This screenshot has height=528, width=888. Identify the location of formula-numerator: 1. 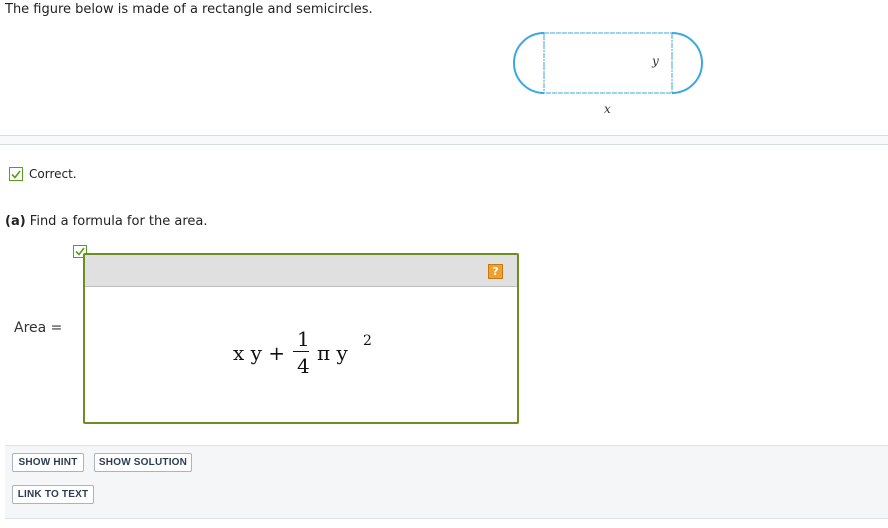
(303, 339).